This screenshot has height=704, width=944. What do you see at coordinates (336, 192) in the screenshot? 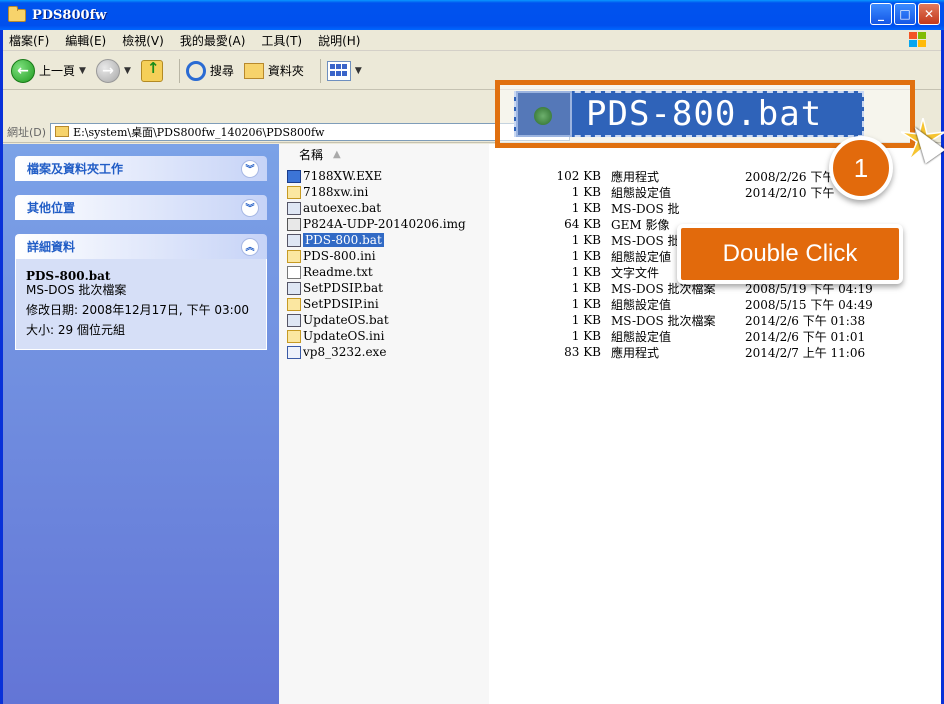
I see `file-name: 7188xw.ini` at bounding box center [336, 192].